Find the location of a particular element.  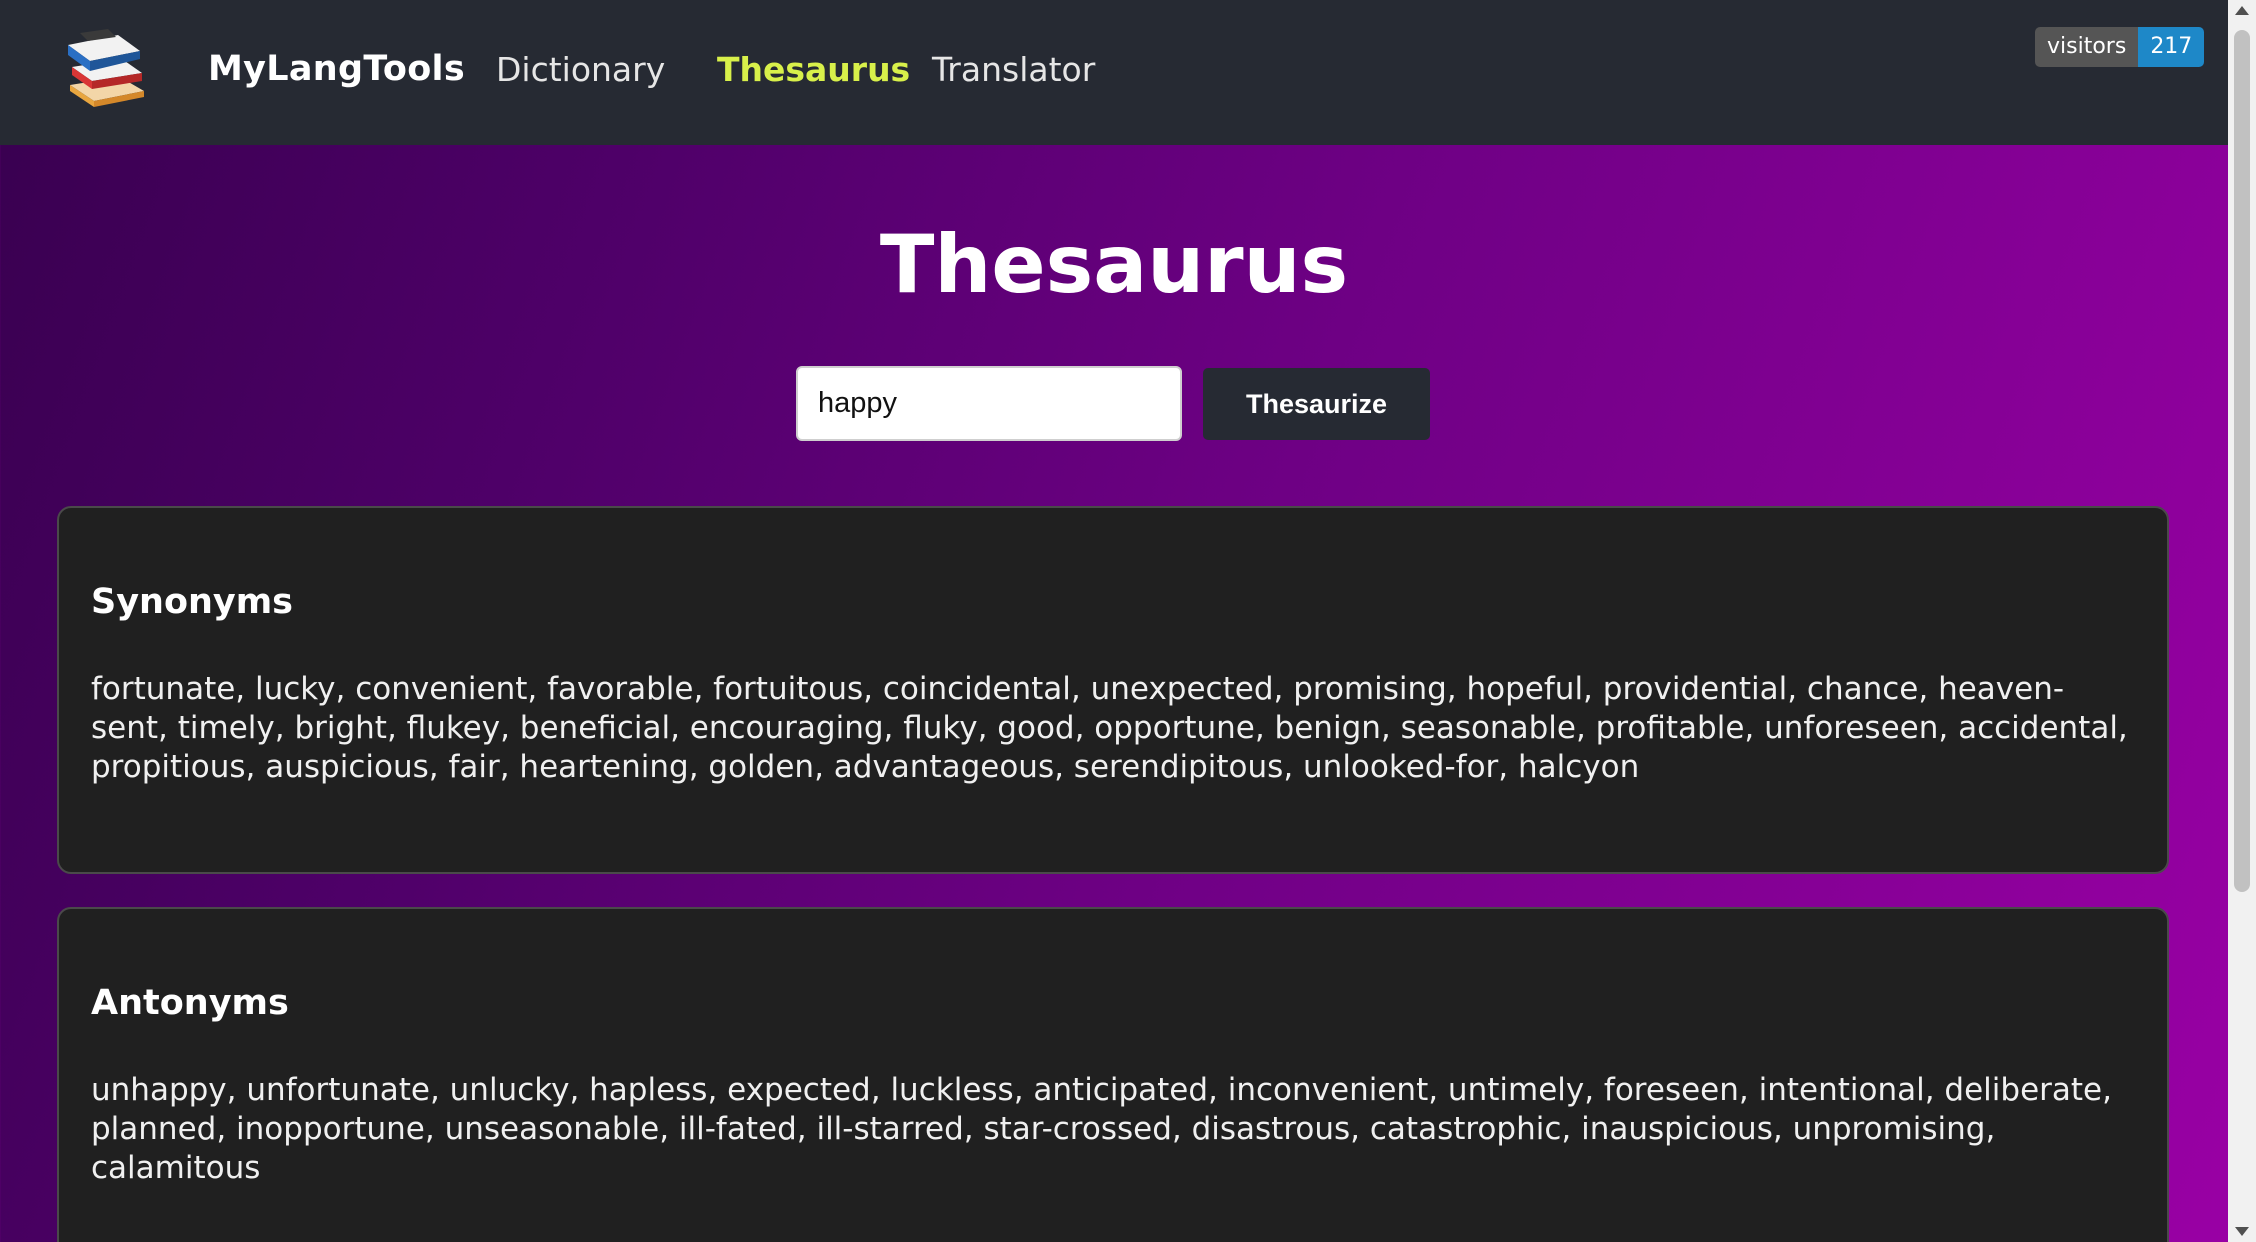

nav-thesaurus: Thesaurus is located at coordinates (813, 69).